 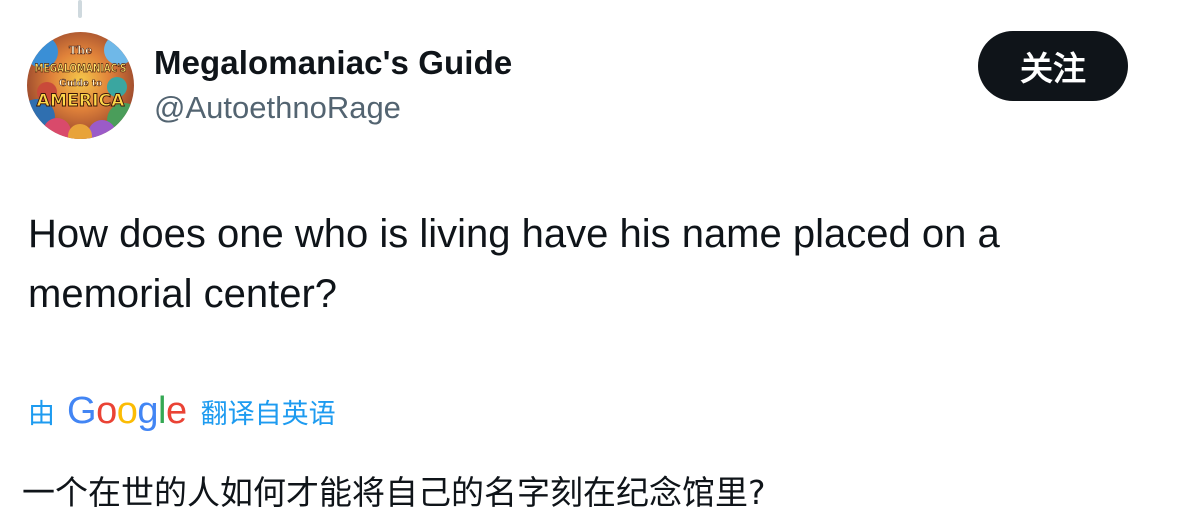 I want to click on avatar-image: The MEGALOMANIAC'S Guide to AMERICA, so click(x=80, y=85).